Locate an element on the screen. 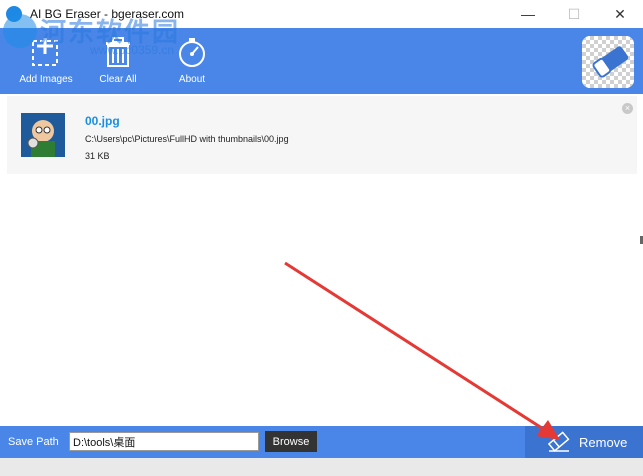 This screenshot has height=476, width=643. about-label: About is located at coordinates (192, 79).